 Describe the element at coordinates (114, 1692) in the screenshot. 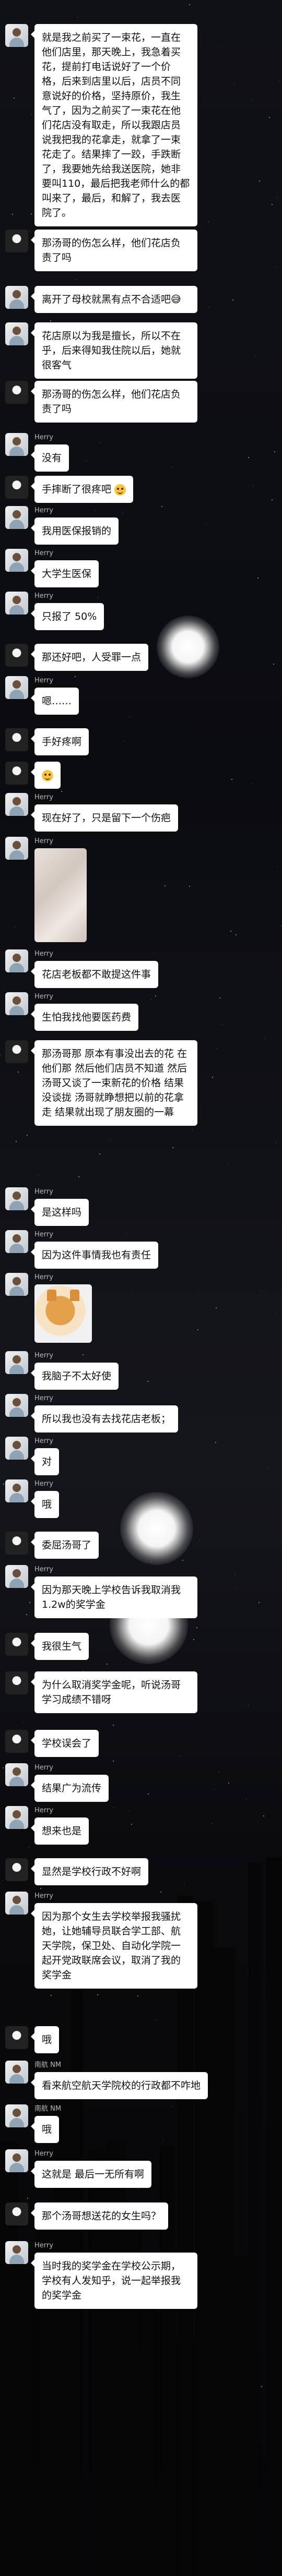

I see `message-bubble: 为什么取消奖学金呢，听说汤哥学习成绩不错呀` at that location.